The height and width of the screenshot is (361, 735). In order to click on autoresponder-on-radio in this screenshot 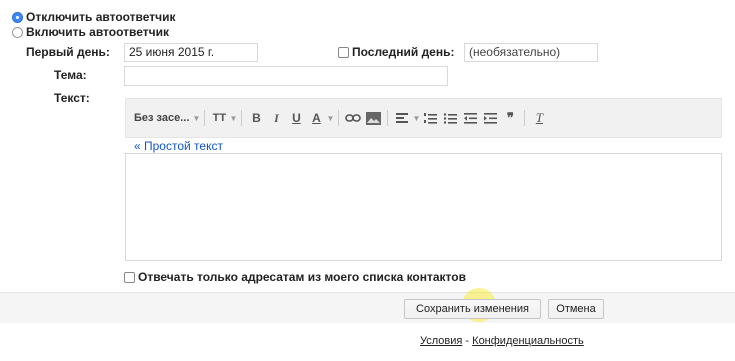, I will do `click(17, 32)`.